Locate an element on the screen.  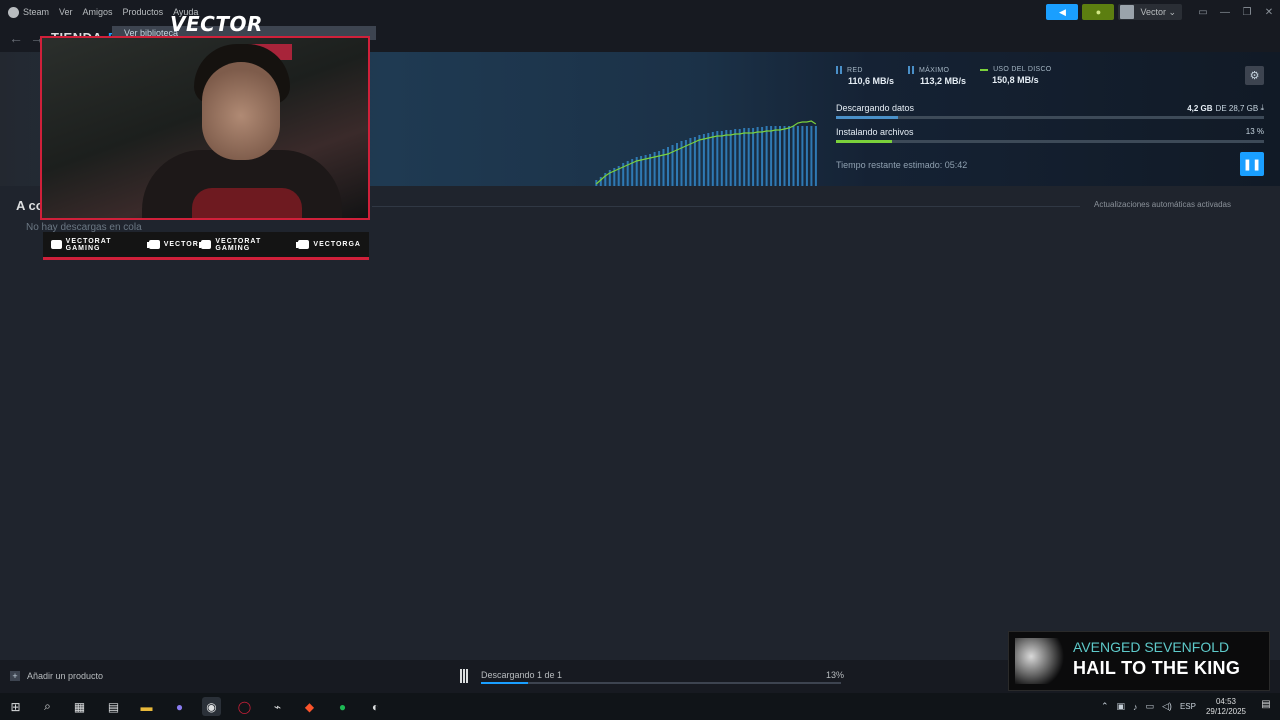
avatar is located at coordinates (1127, 12).